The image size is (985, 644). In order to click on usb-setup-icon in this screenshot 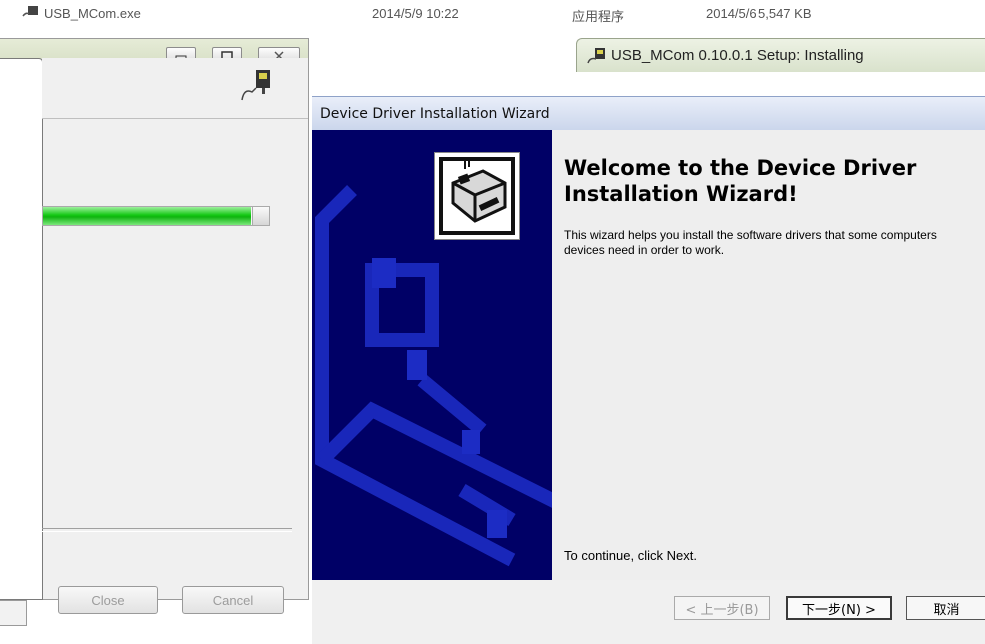, I will do `click(255, 85)`.